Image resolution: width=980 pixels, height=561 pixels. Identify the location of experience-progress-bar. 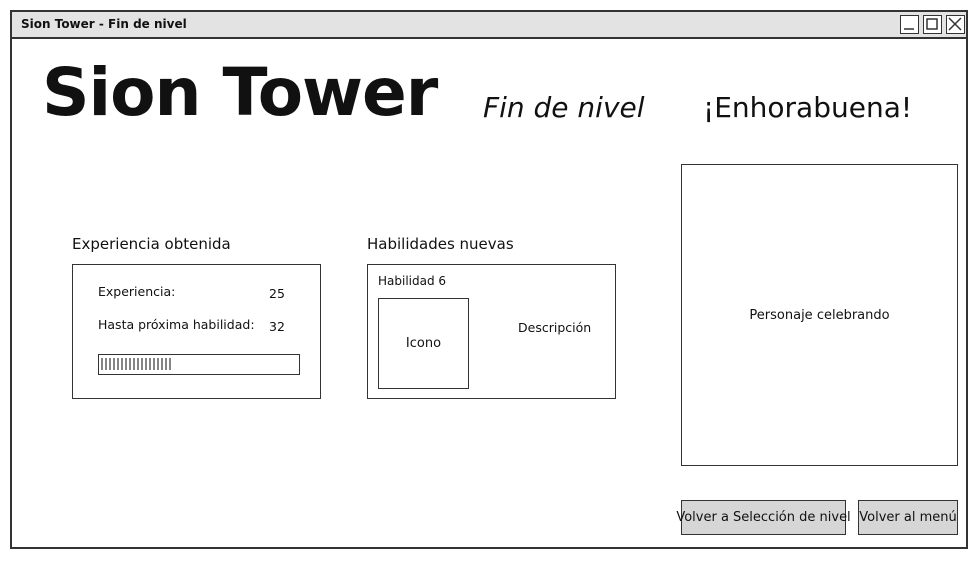
(199, 364).